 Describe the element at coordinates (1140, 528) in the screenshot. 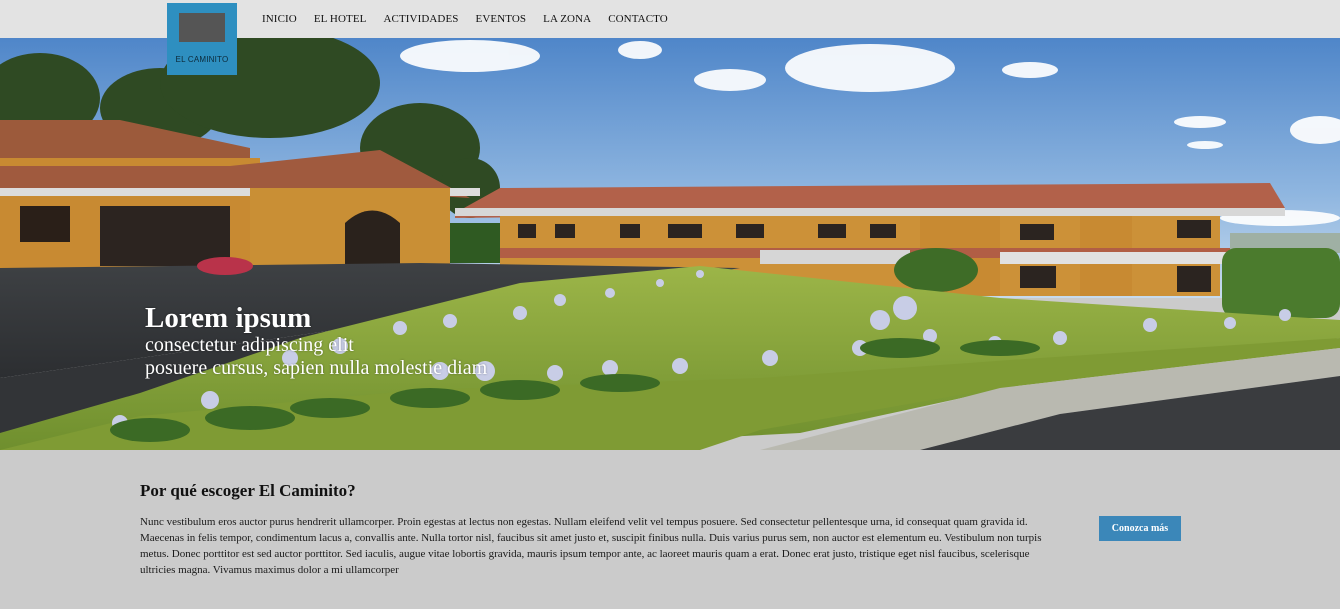

I see `learn-more-button: Conozca más` at that location.